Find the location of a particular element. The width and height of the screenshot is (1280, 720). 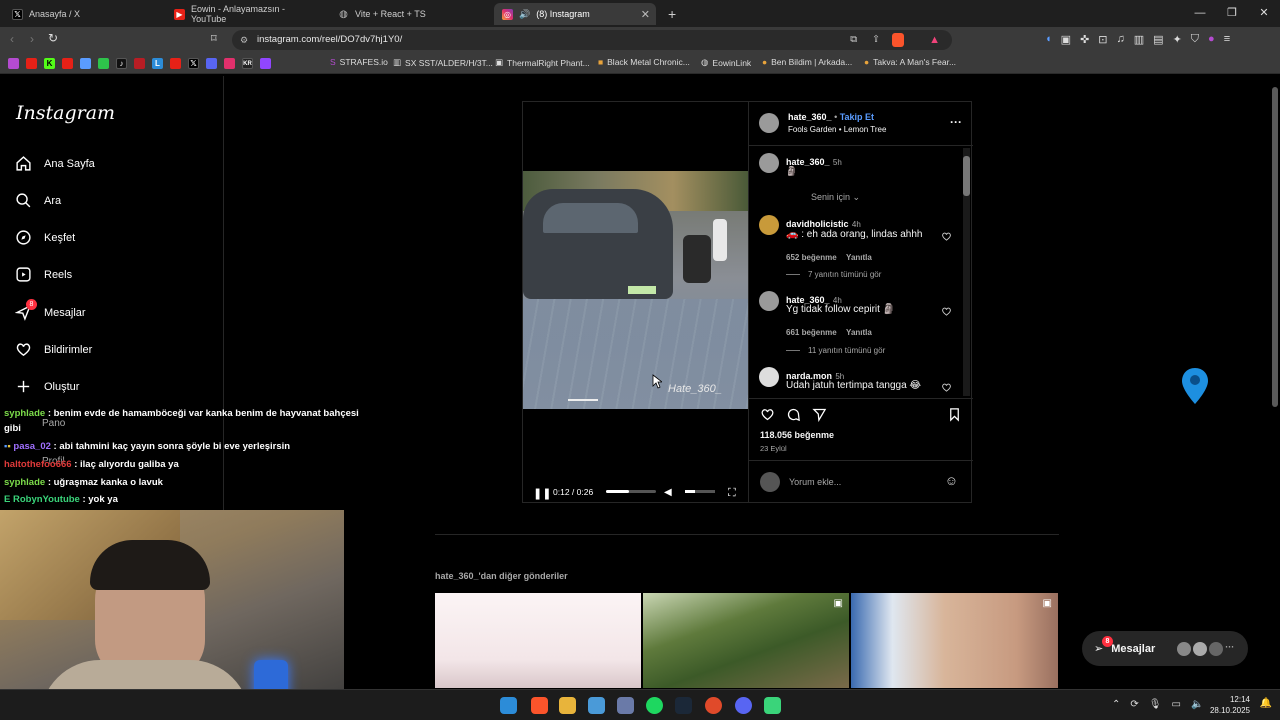

photos-icon is located at coordinates (596, 705).